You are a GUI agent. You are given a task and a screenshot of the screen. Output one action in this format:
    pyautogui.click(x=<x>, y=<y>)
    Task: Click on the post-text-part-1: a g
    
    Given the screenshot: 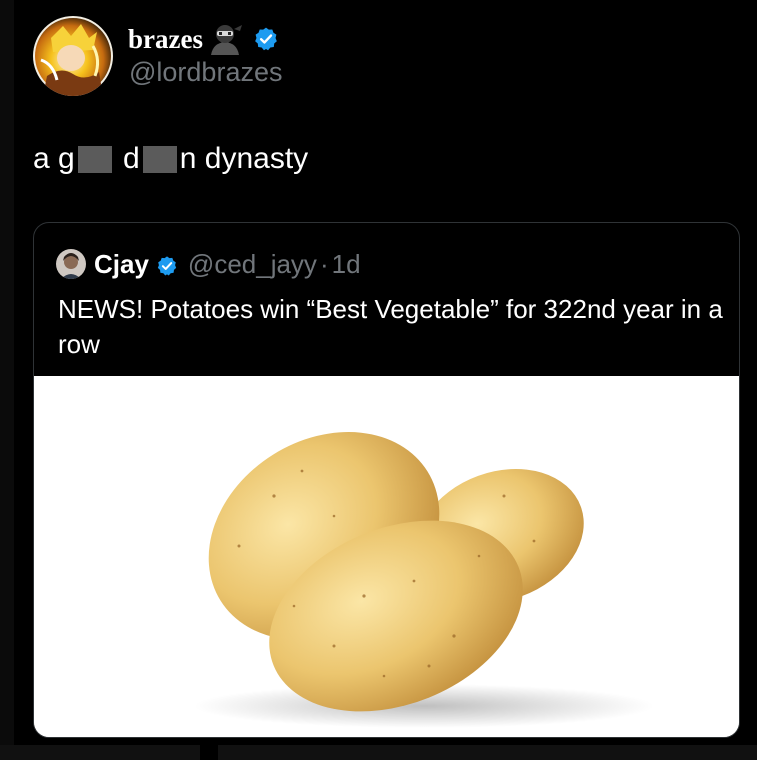 What is the action you would take?
    pyautogui.click(x=54, y=158)
    